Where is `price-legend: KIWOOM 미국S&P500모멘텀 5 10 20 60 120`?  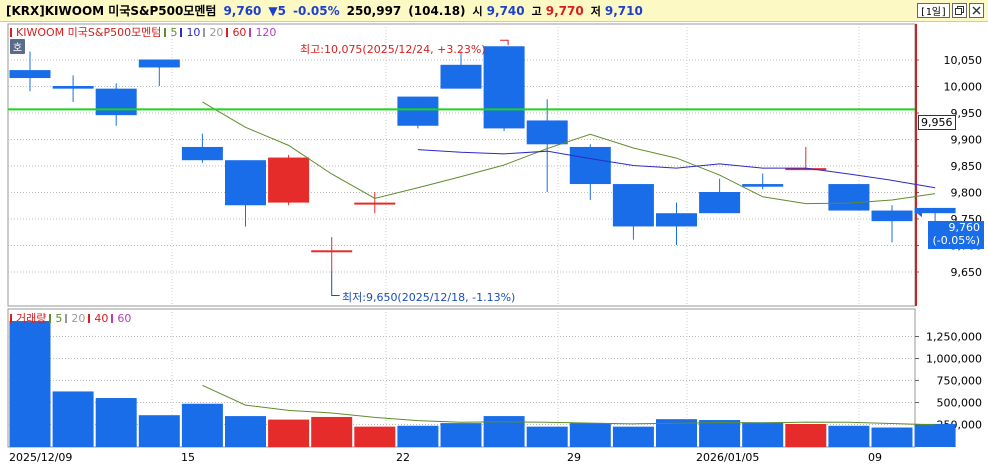
price-legend: KIWOOM 미국S&P500모멘텀 5 10 20 60 120 is located at coordinates (143, 32).